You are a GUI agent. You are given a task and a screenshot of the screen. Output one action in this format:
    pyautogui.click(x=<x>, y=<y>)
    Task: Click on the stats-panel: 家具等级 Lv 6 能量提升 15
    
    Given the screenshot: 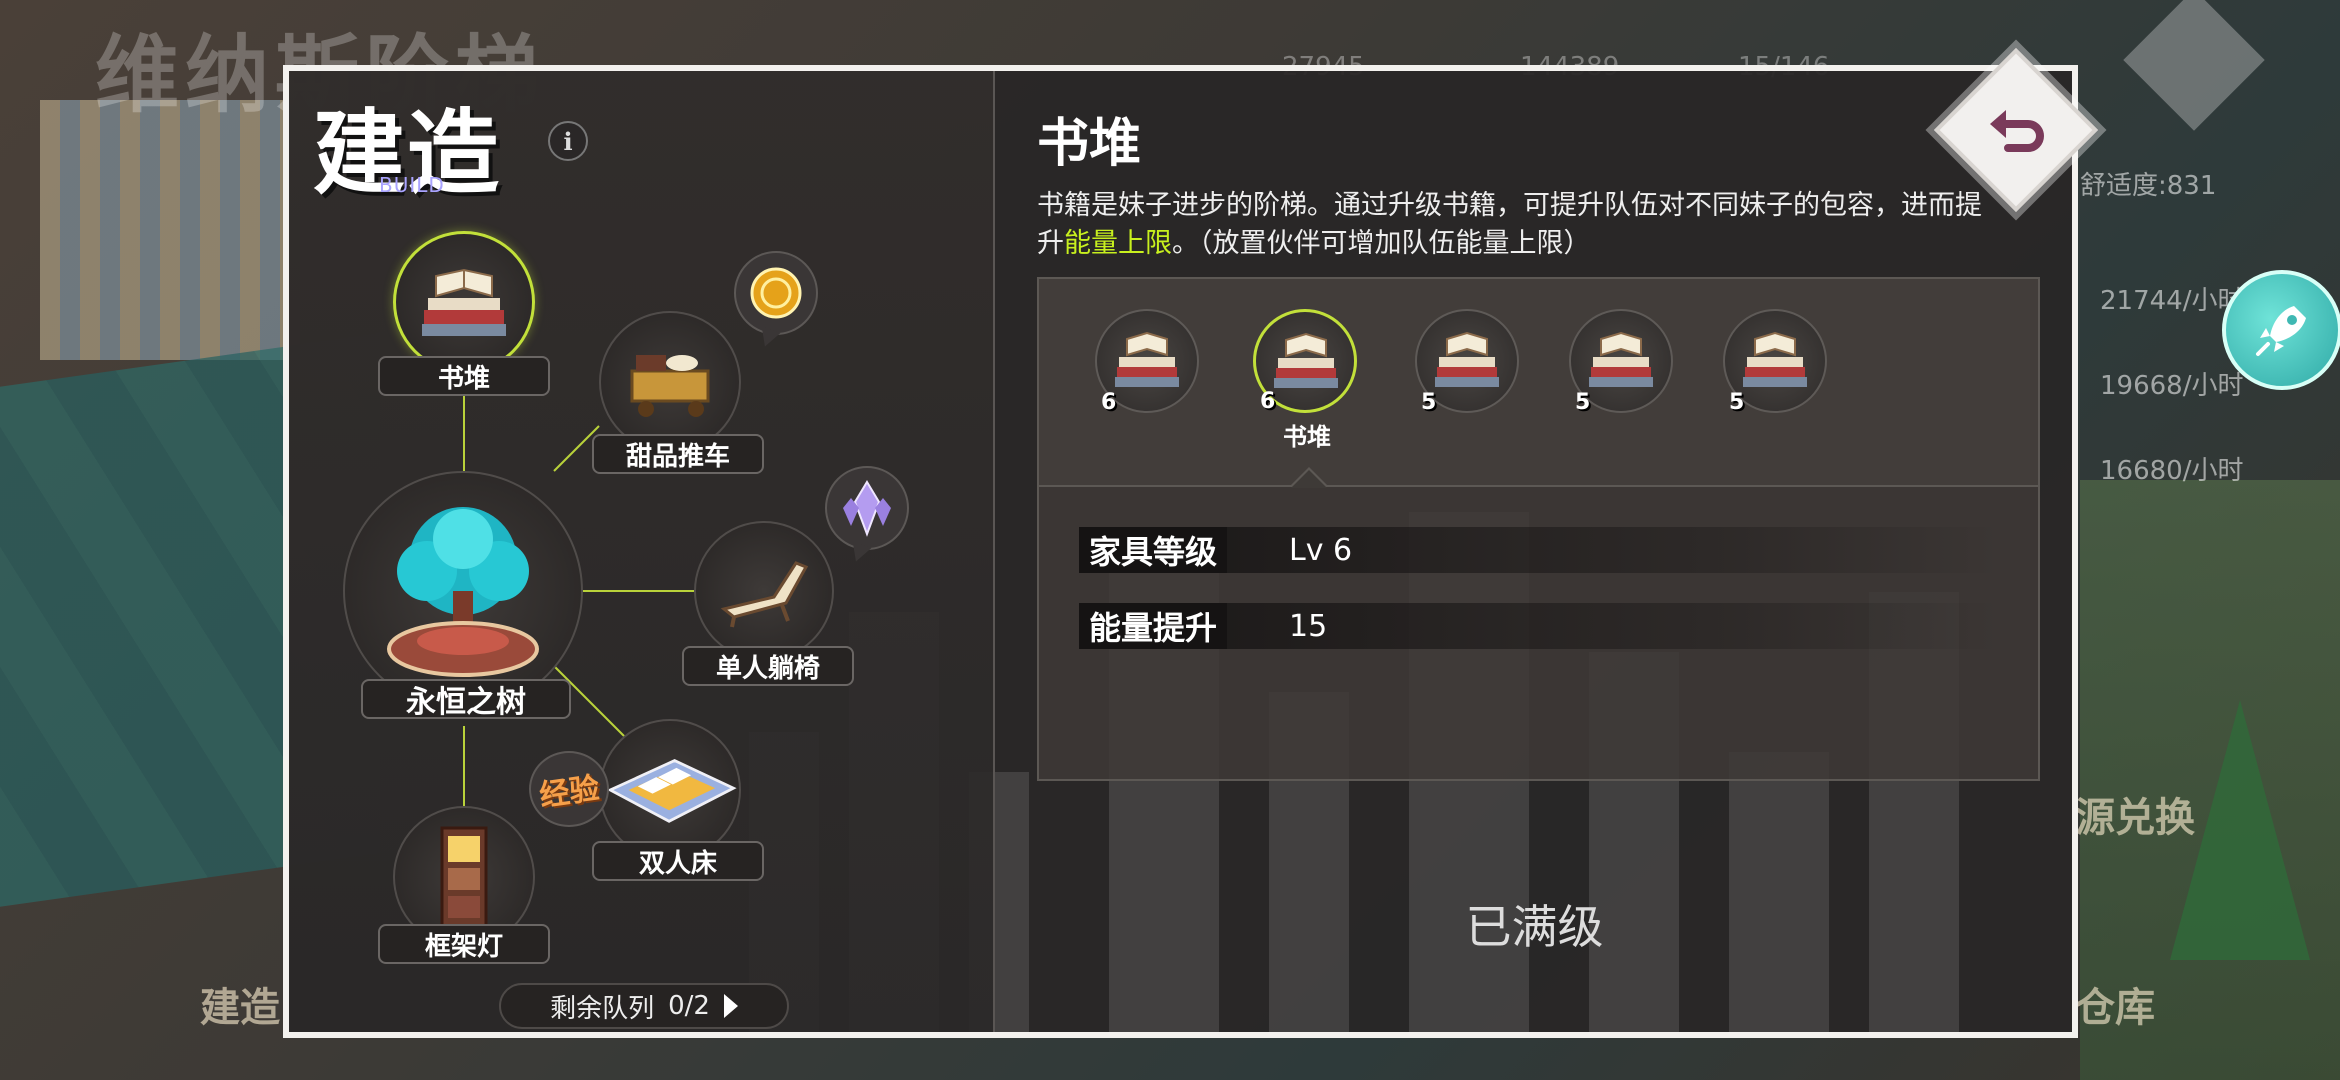 What is the action you would take?
    pyautogui.click(x=1538, y=624)
    